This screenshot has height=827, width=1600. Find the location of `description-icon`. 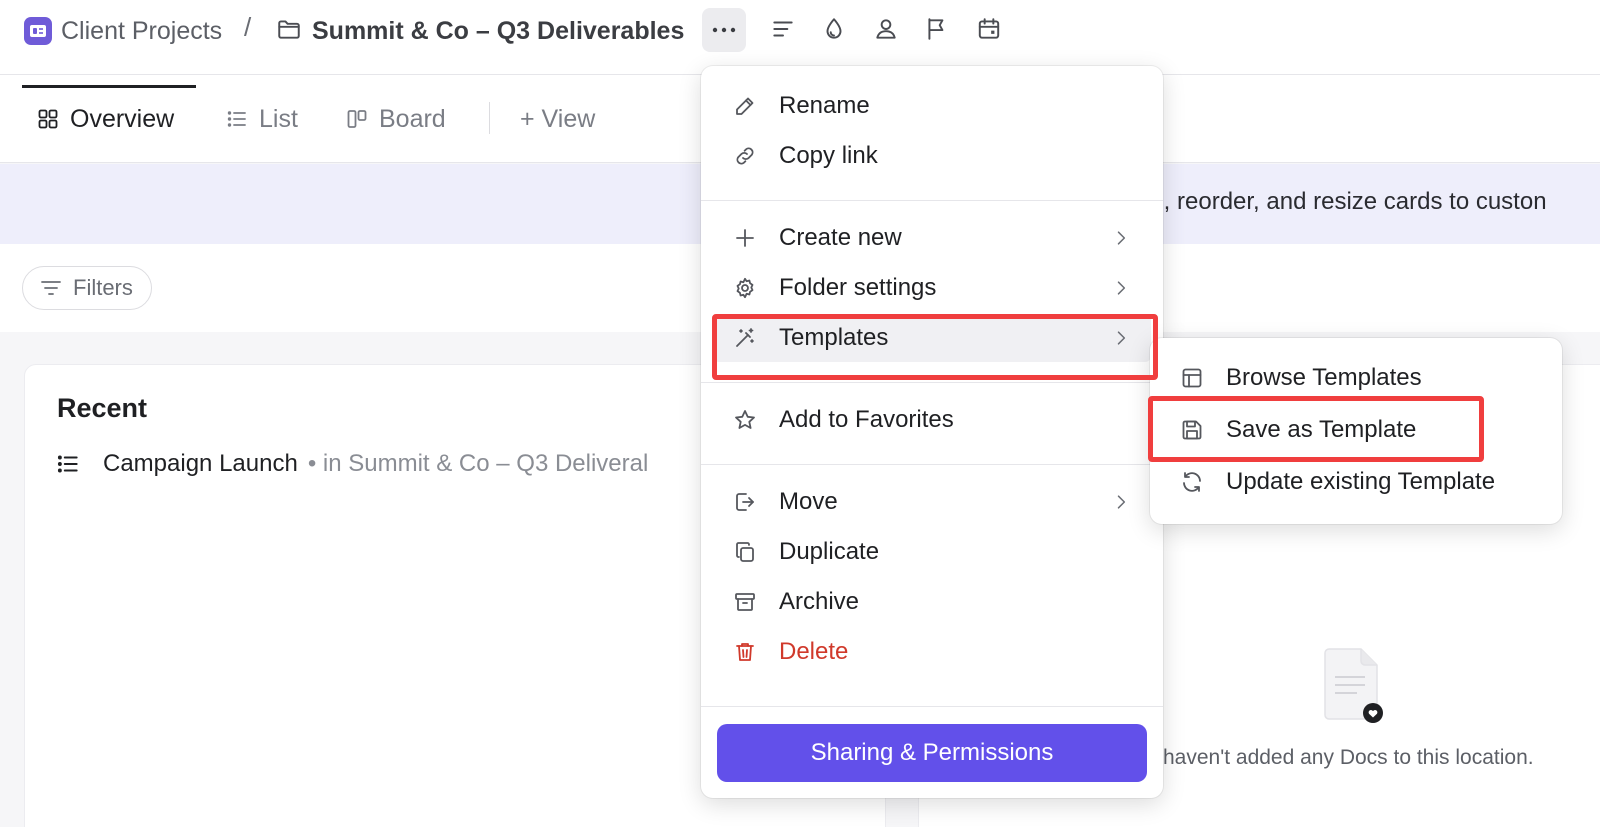

description-icon is located at coordinates (783, 29).